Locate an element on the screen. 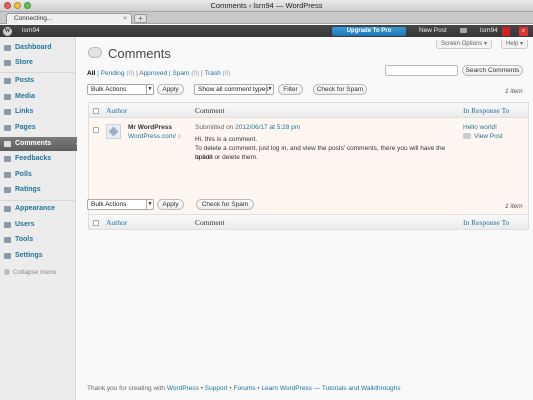  page-title: Comments is located at coordinates (139, 53).